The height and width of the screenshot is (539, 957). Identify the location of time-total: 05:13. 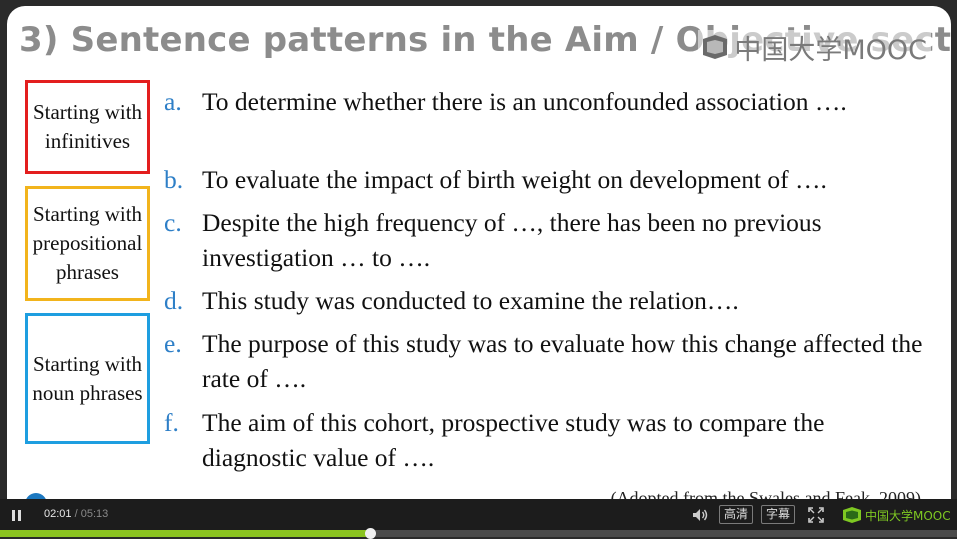
(94, 514).